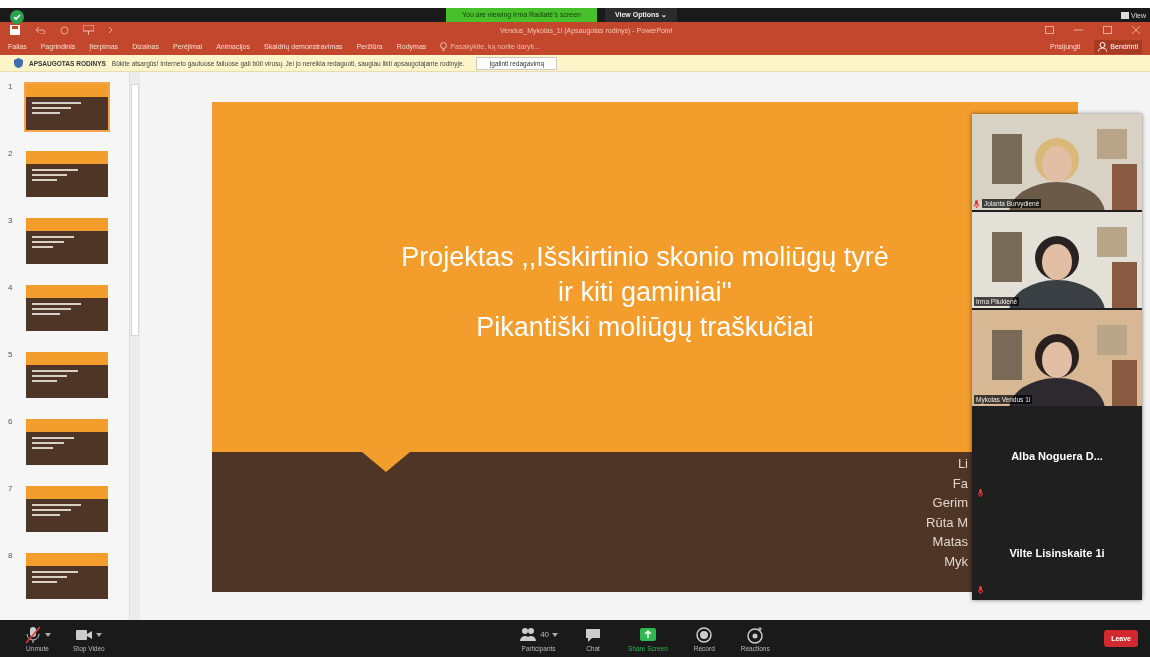 The width and height of the screenshot is (1150, 657). I want to click on slide-number: 7, so click(11, 489).